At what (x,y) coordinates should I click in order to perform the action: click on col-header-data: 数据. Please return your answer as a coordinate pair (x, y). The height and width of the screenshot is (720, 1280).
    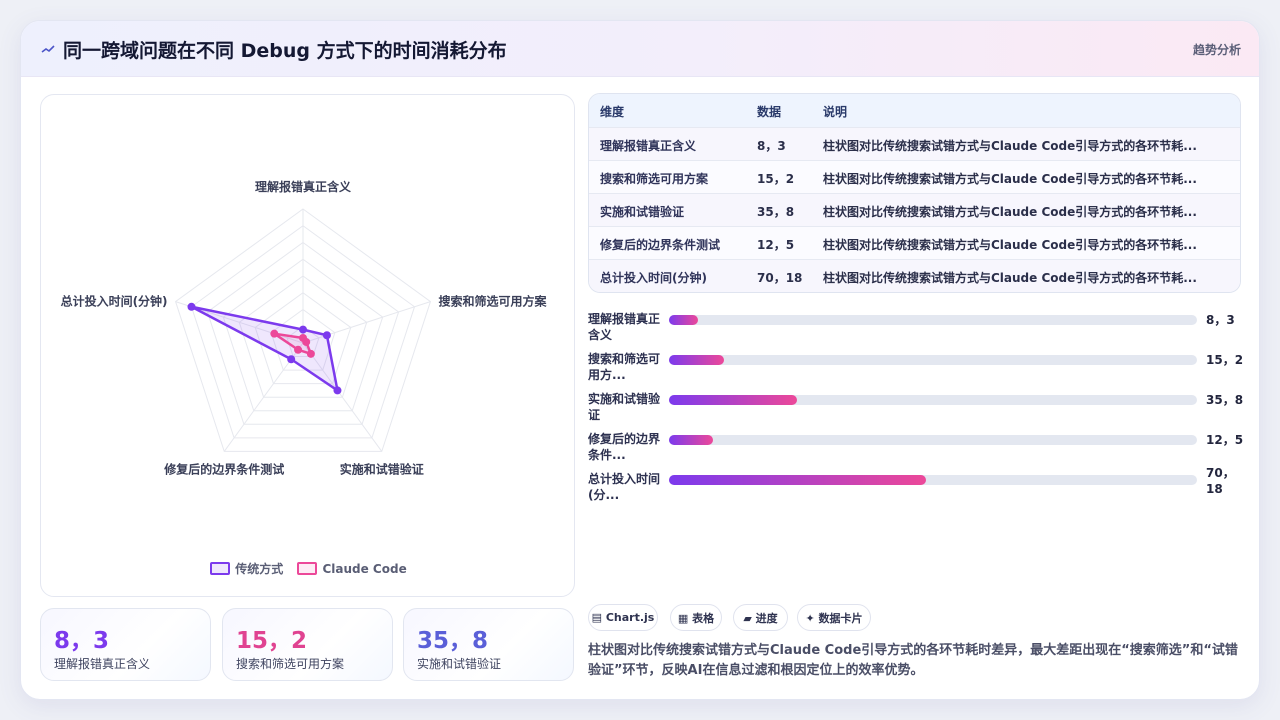
    Looking at the image, I should click on (769, 112).